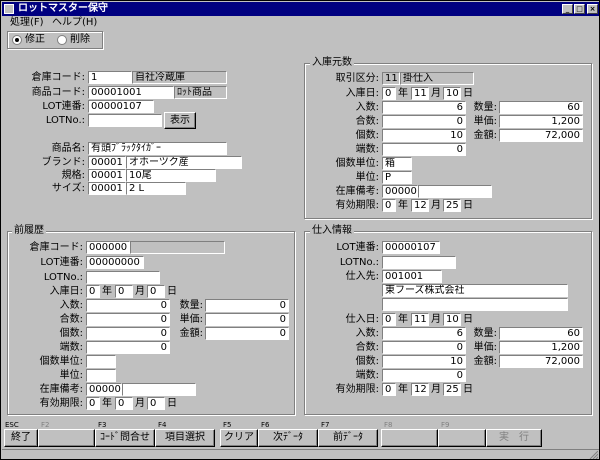  I want to click on purchase-supplier-name-field: 東フーズ株式会社, so click(475, 290).